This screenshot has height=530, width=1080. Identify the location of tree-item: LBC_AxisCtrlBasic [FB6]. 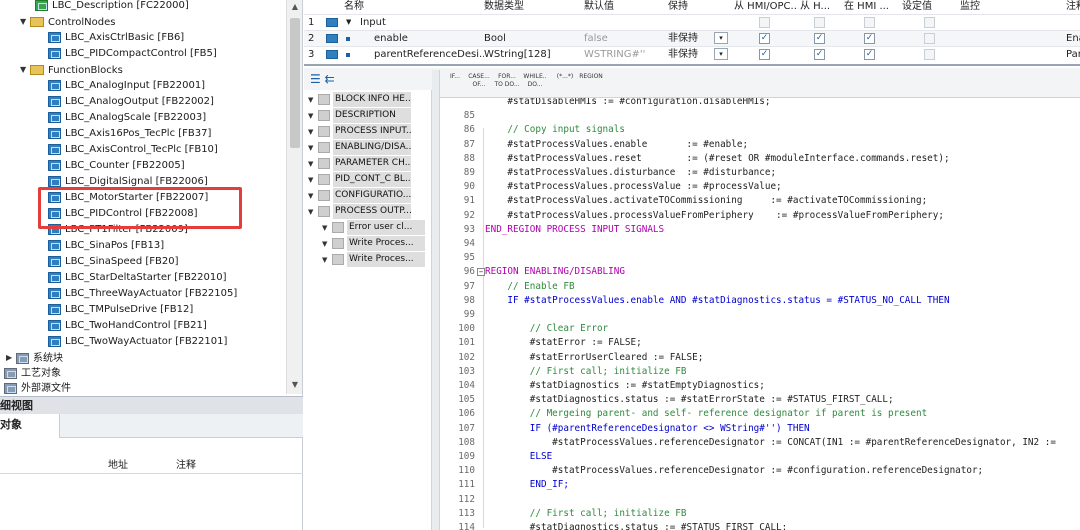
(116, 38).